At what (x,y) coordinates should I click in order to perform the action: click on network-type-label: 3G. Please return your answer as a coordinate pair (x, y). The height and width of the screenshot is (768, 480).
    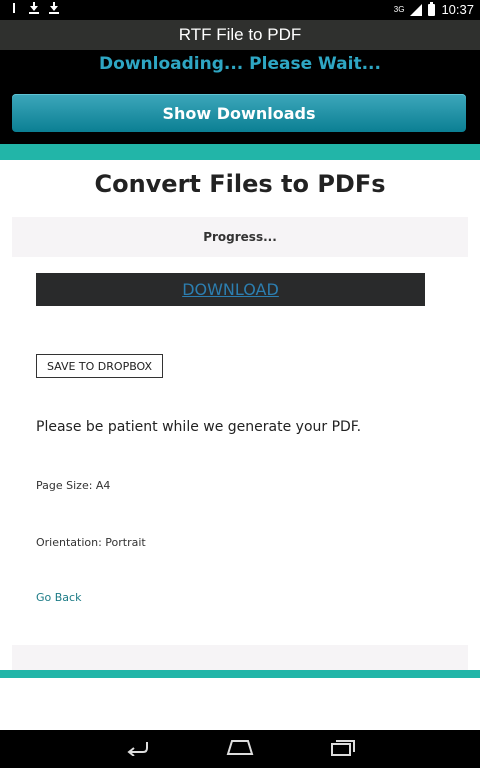
    Looking at the image, I should click on (399, 9).